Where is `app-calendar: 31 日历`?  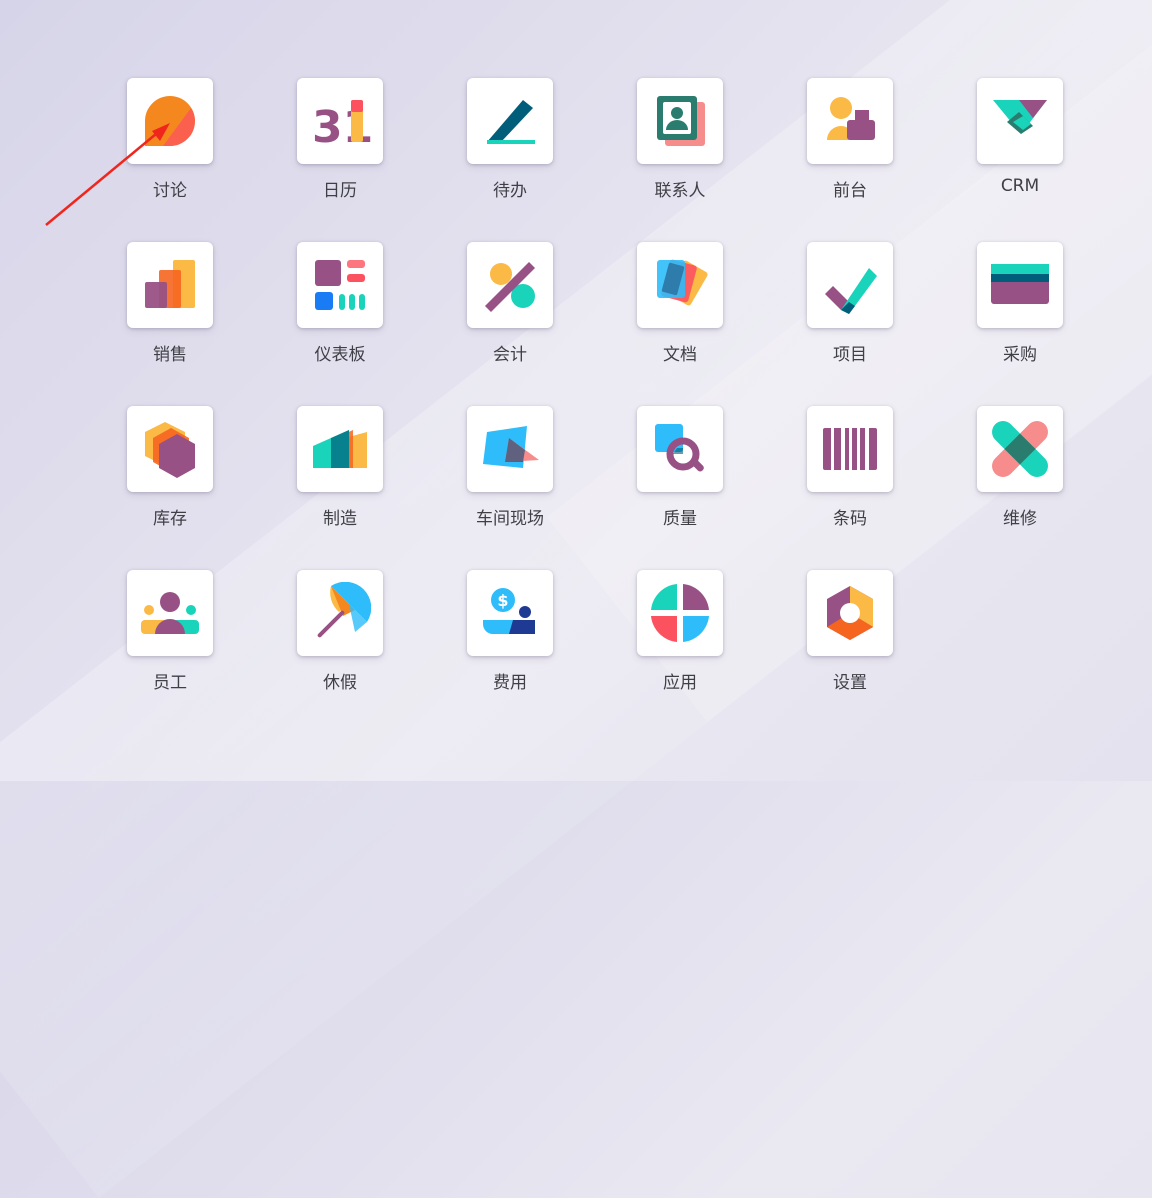
app-calendar: 31 日历 is located at coordinates (340, 148).